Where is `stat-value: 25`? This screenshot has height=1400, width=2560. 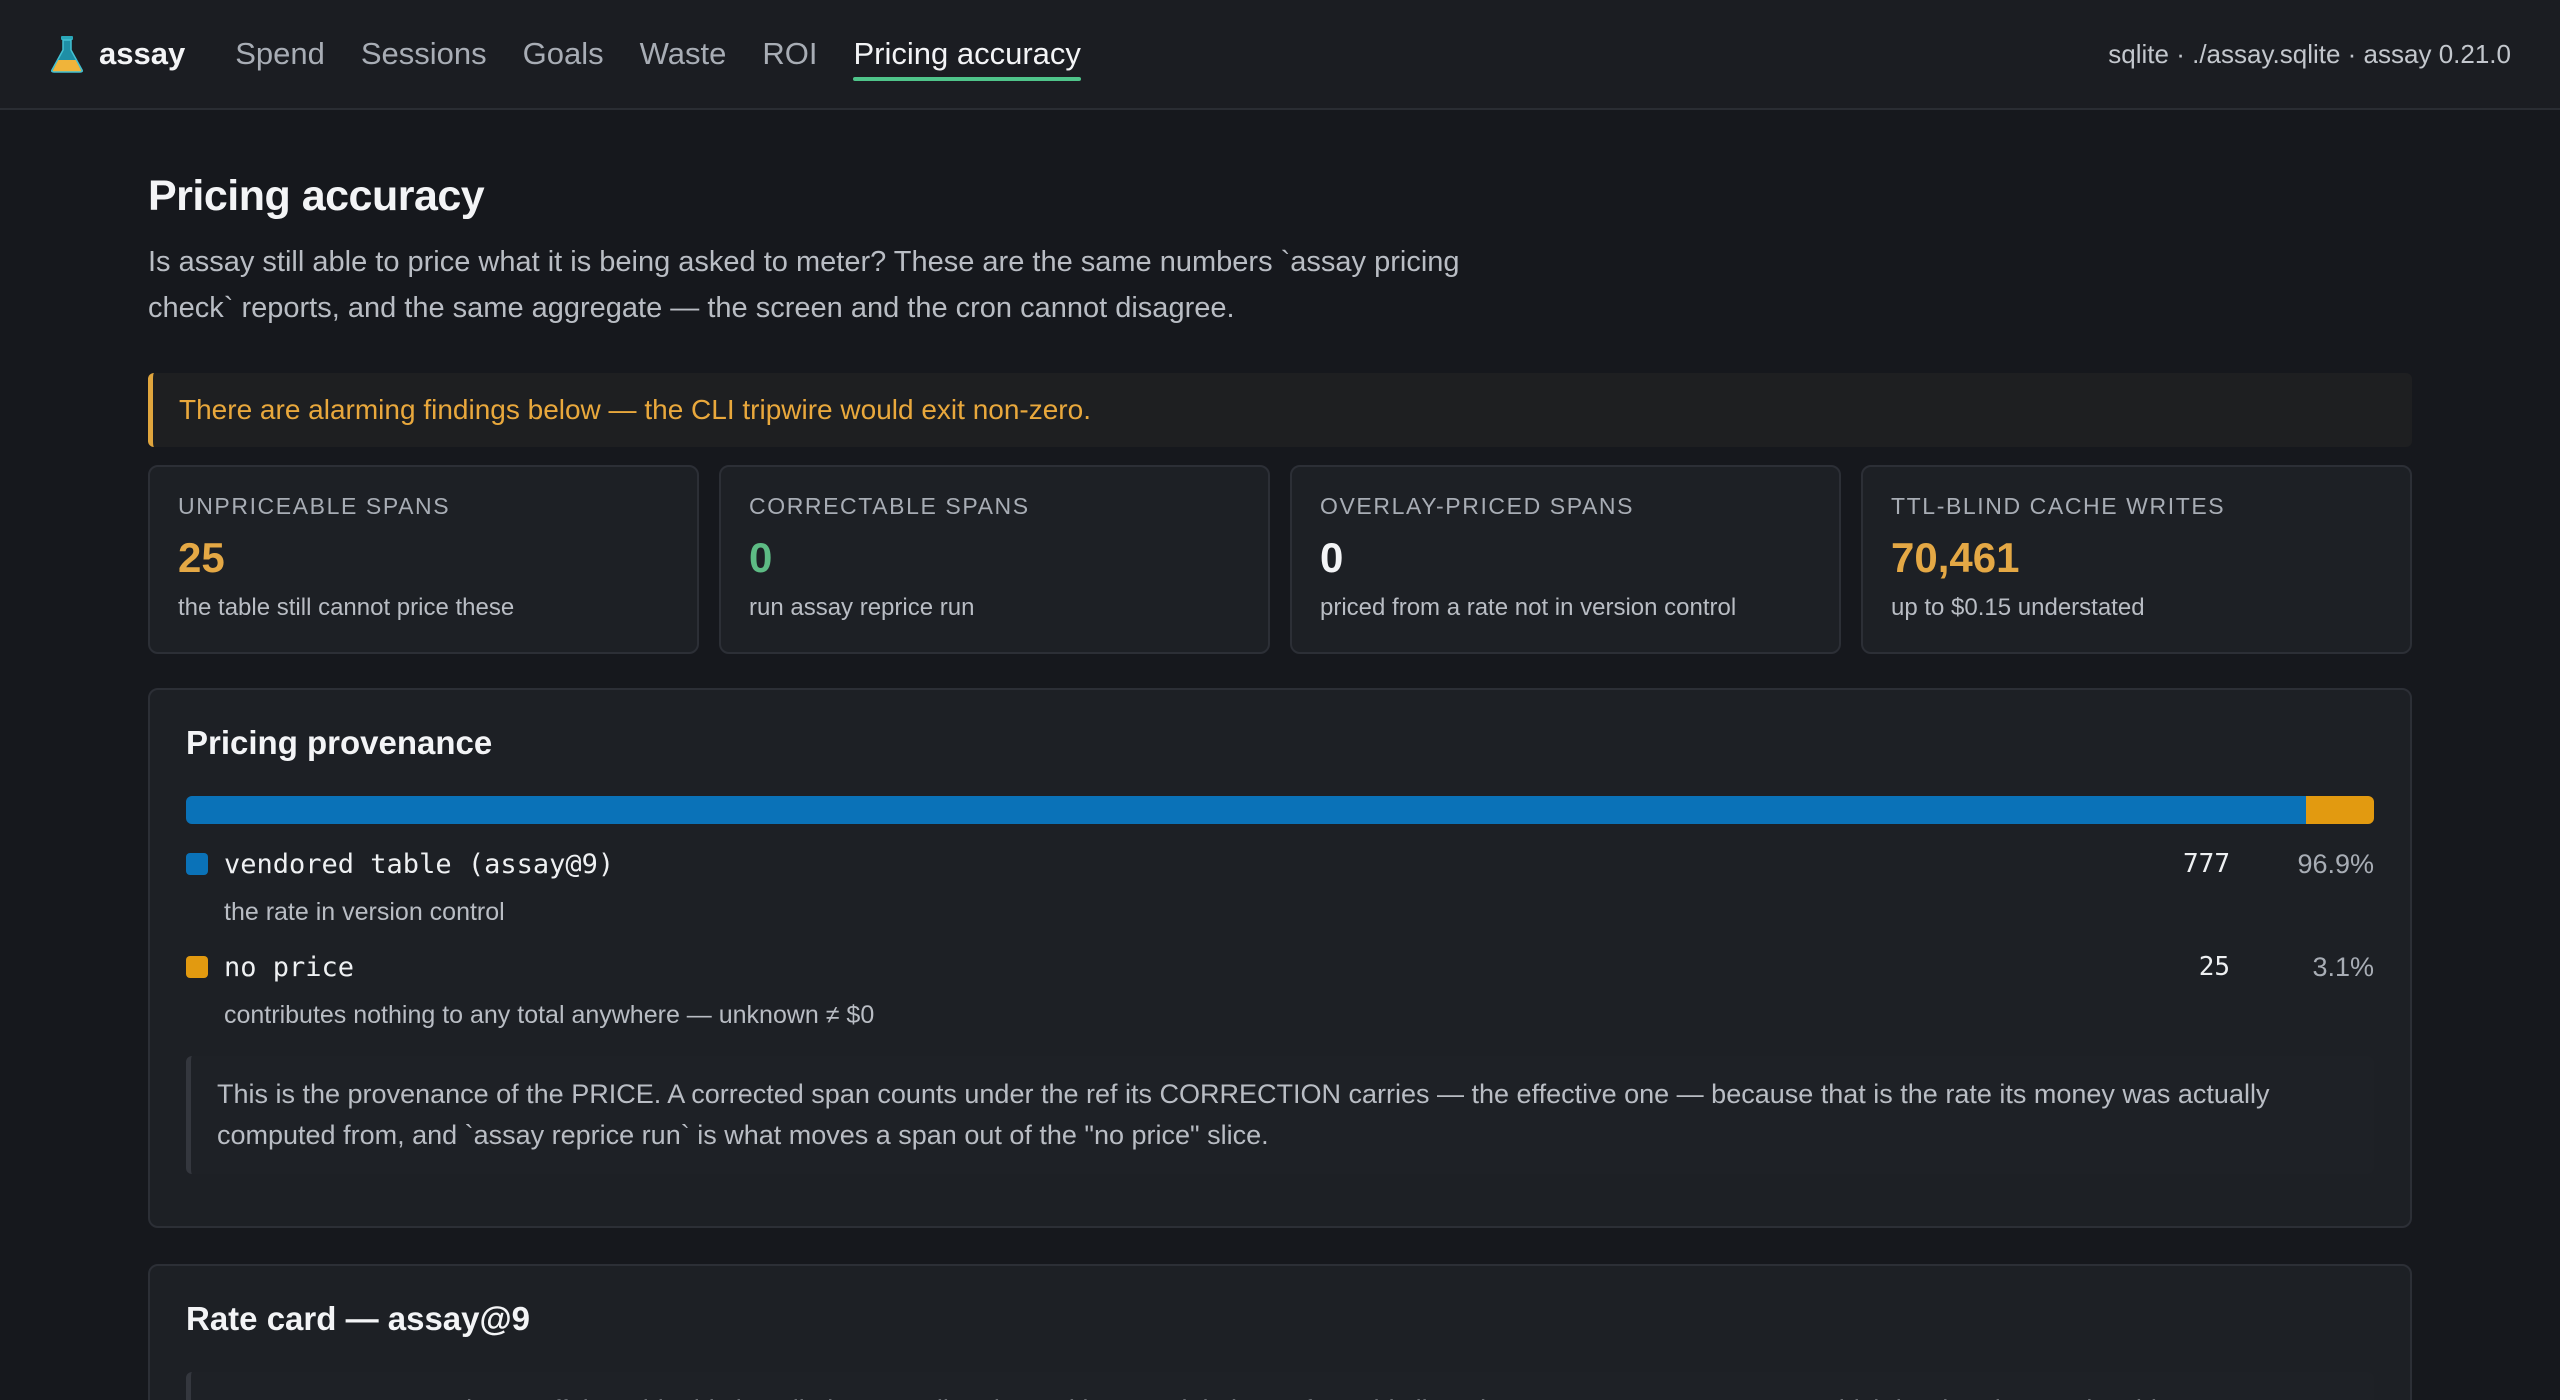
stat-value: 25 is located at coordinates (201, 557).